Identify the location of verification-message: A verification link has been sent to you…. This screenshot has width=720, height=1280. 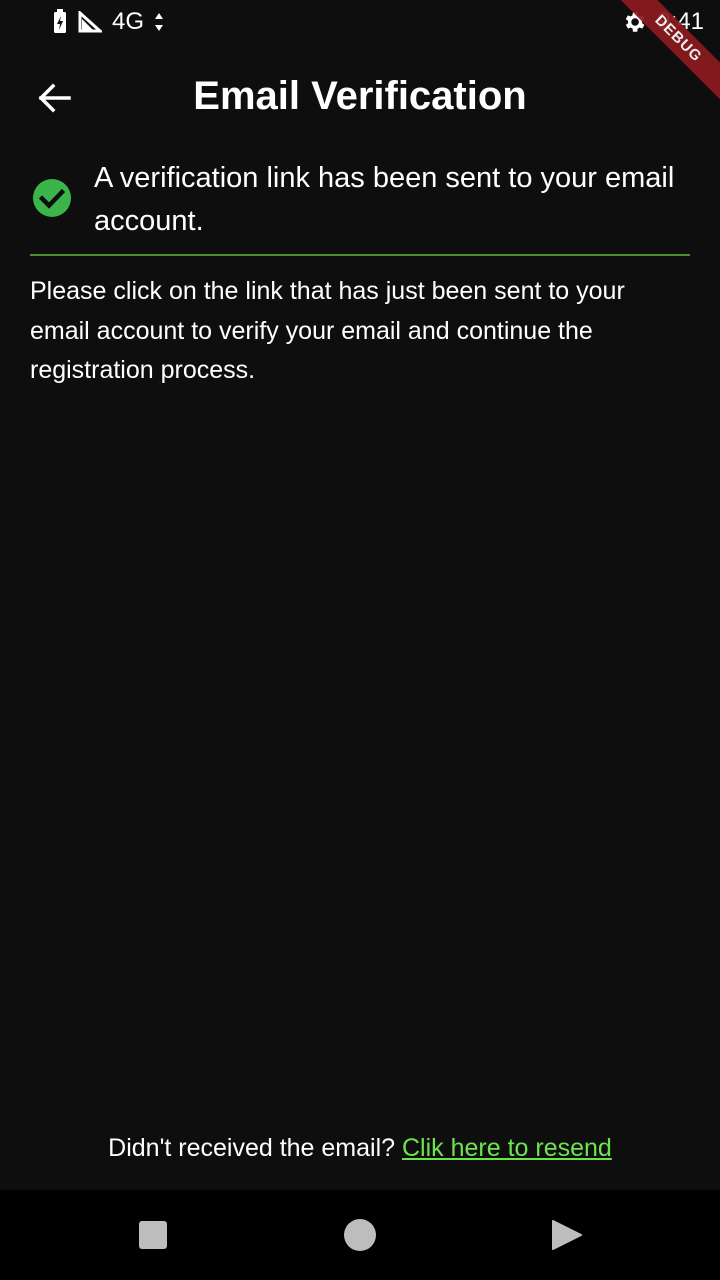
(360, 200).